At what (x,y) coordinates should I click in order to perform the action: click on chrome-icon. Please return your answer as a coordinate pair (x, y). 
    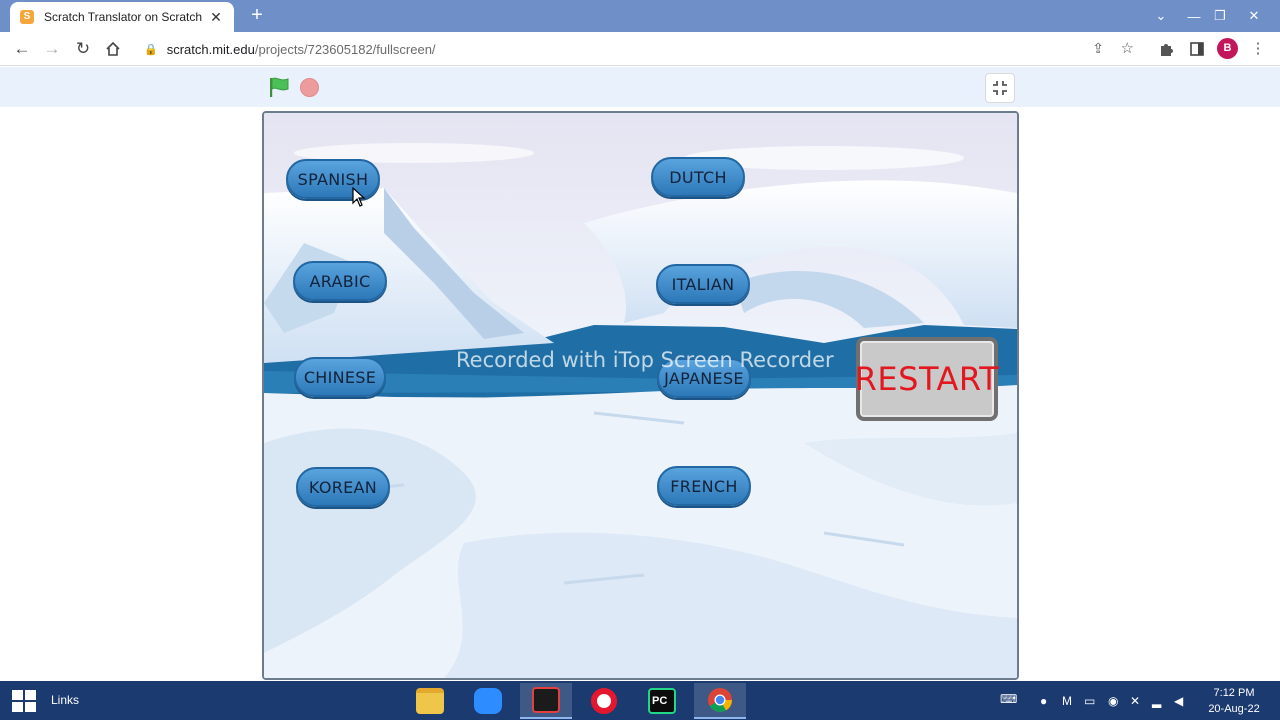
    Looking at the image, I should click on (720, 700).